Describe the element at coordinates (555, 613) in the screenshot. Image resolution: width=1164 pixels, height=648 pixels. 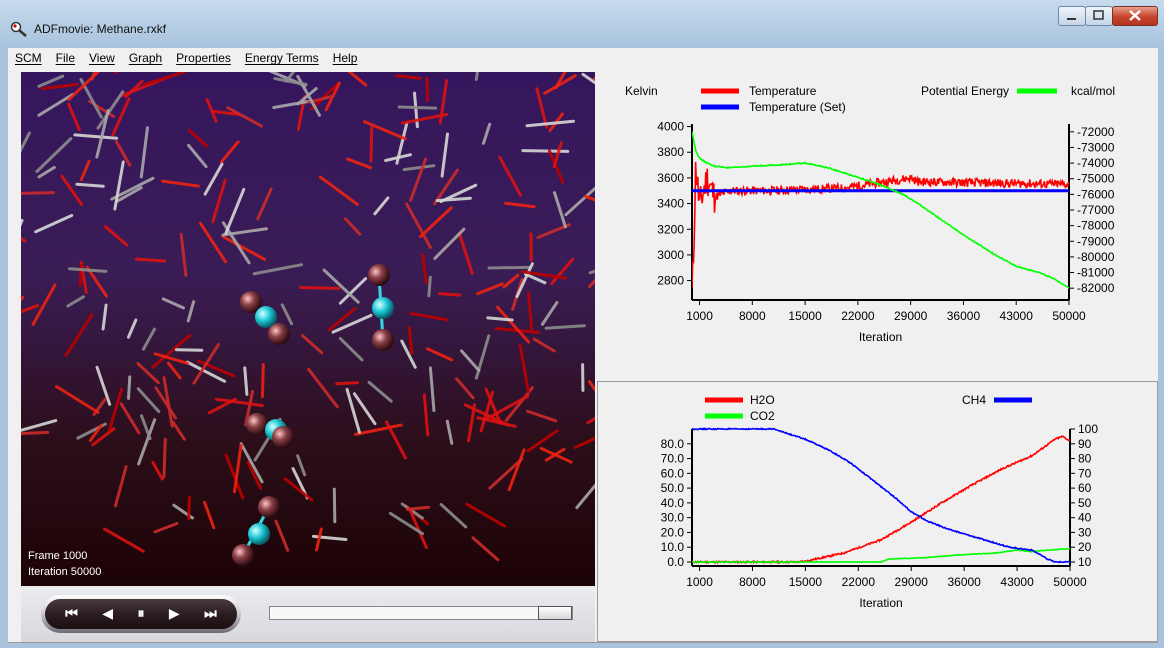
I see `slider-thumb` at that location.